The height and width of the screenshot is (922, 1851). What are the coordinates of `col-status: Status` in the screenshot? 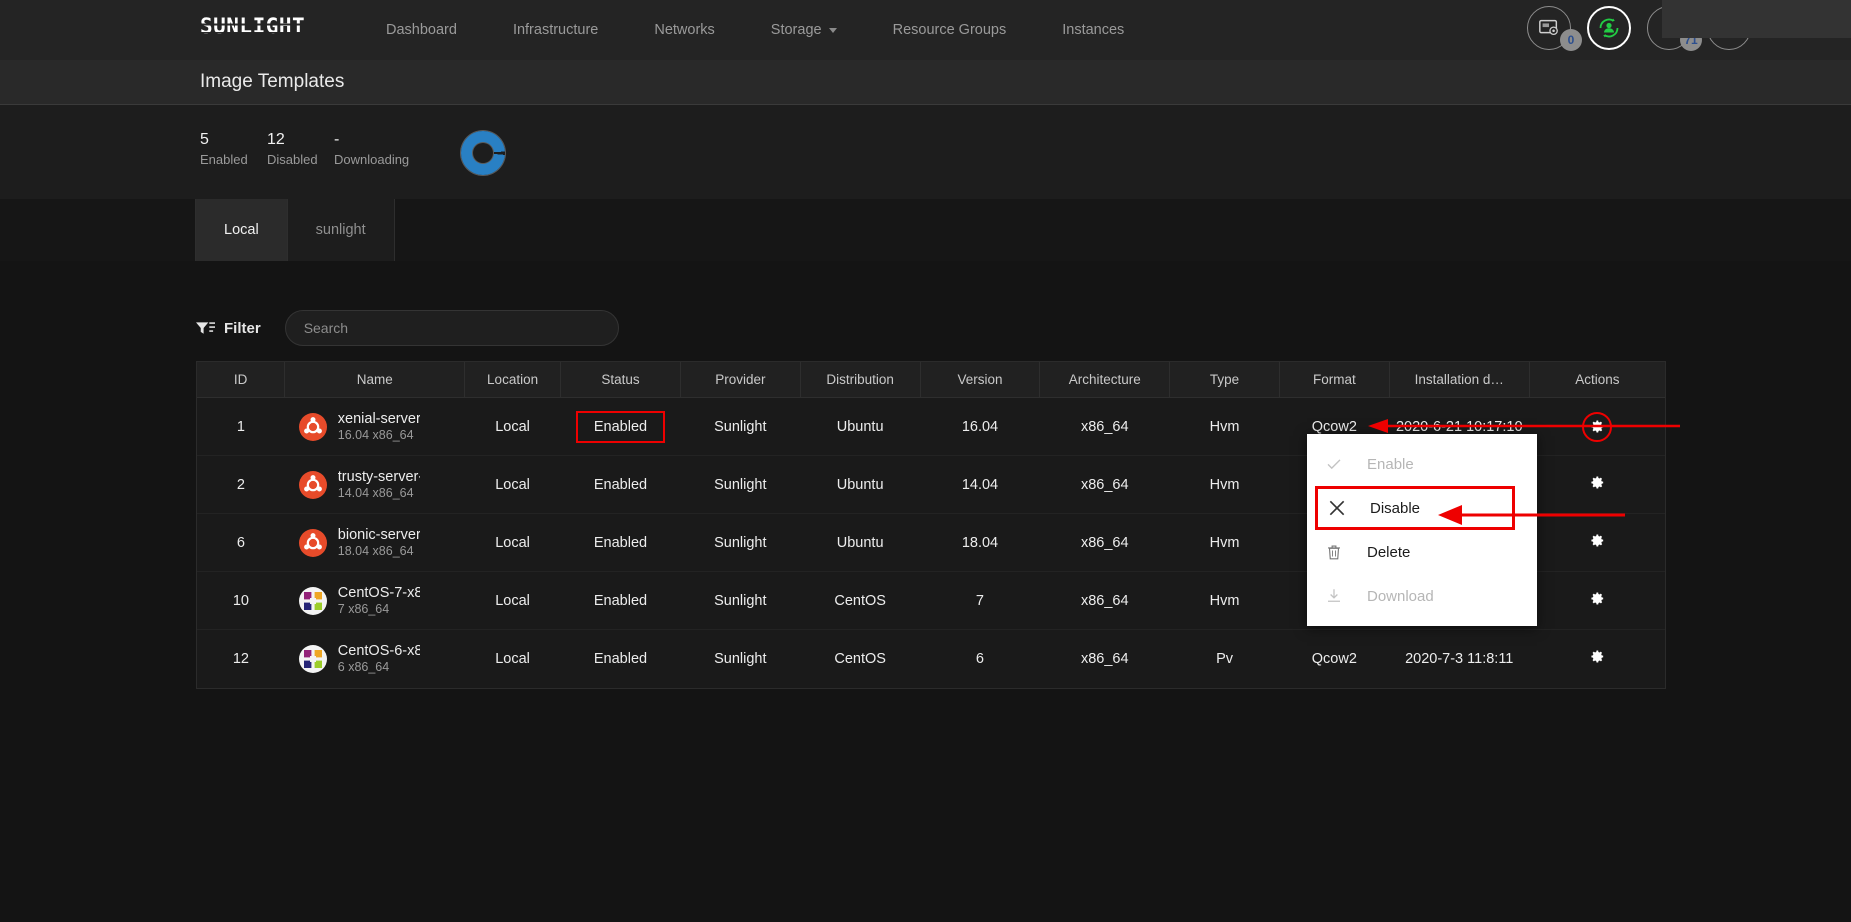 It's located at (620, 380).